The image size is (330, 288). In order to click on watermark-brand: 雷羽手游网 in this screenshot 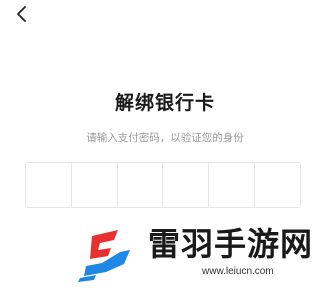, I will do `click(231, 244)`.